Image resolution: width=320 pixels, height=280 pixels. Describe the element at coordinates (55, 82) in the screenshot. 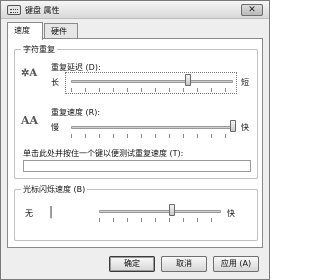

I see `repeat-delay-long-label: 长` at that location.